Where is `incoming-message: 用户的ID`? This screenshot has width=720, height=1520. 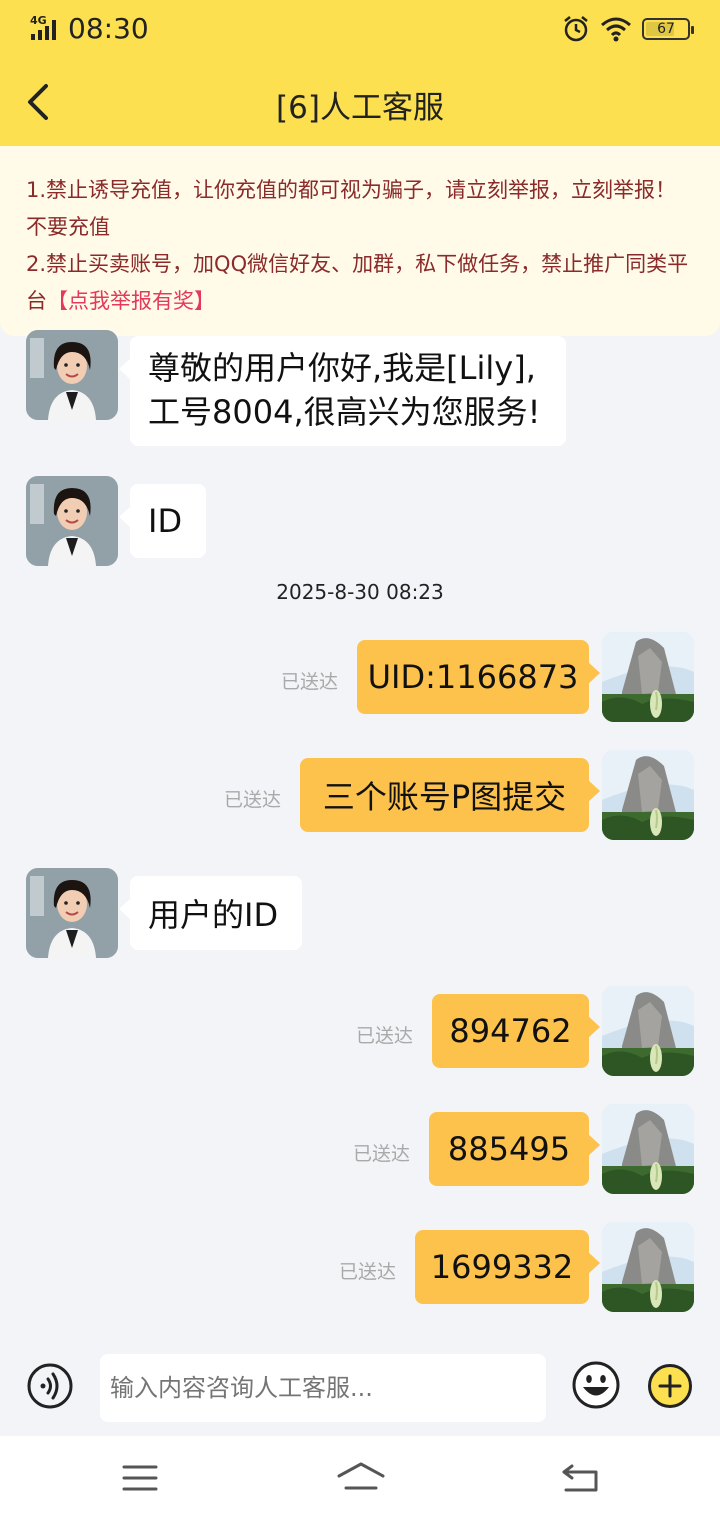 incoming-message: 用户的ID is located at coordinates (210, 913).